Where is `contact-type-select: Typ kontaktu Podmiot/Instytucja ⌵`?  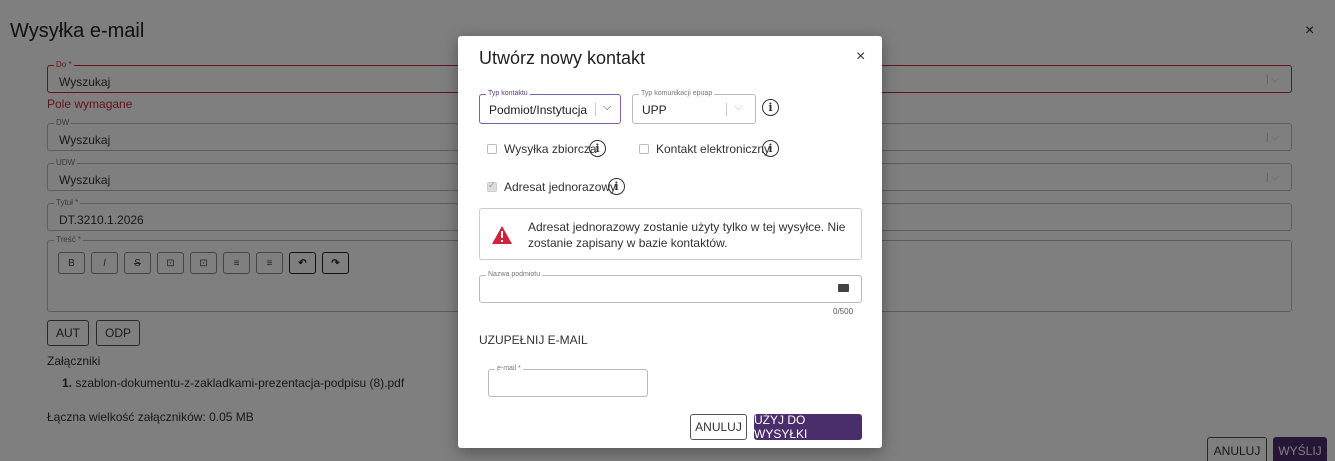
contact-type-select: Typ kontaktu Podmiot/Instytucja ⌵ is located at coordinates (550, 106).